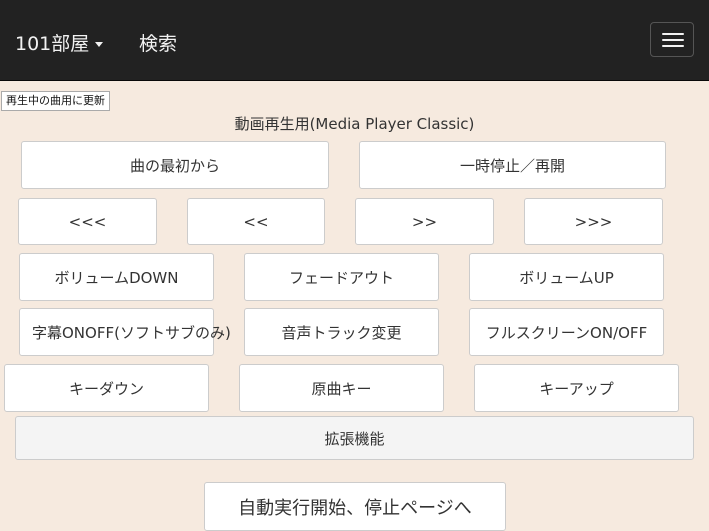 This screenshot has width=709, height=531. What do you see at coordinates (576, 388) in the screenshot?
I see `key-up-button: キーアップ` at bounding box center [576, 388].